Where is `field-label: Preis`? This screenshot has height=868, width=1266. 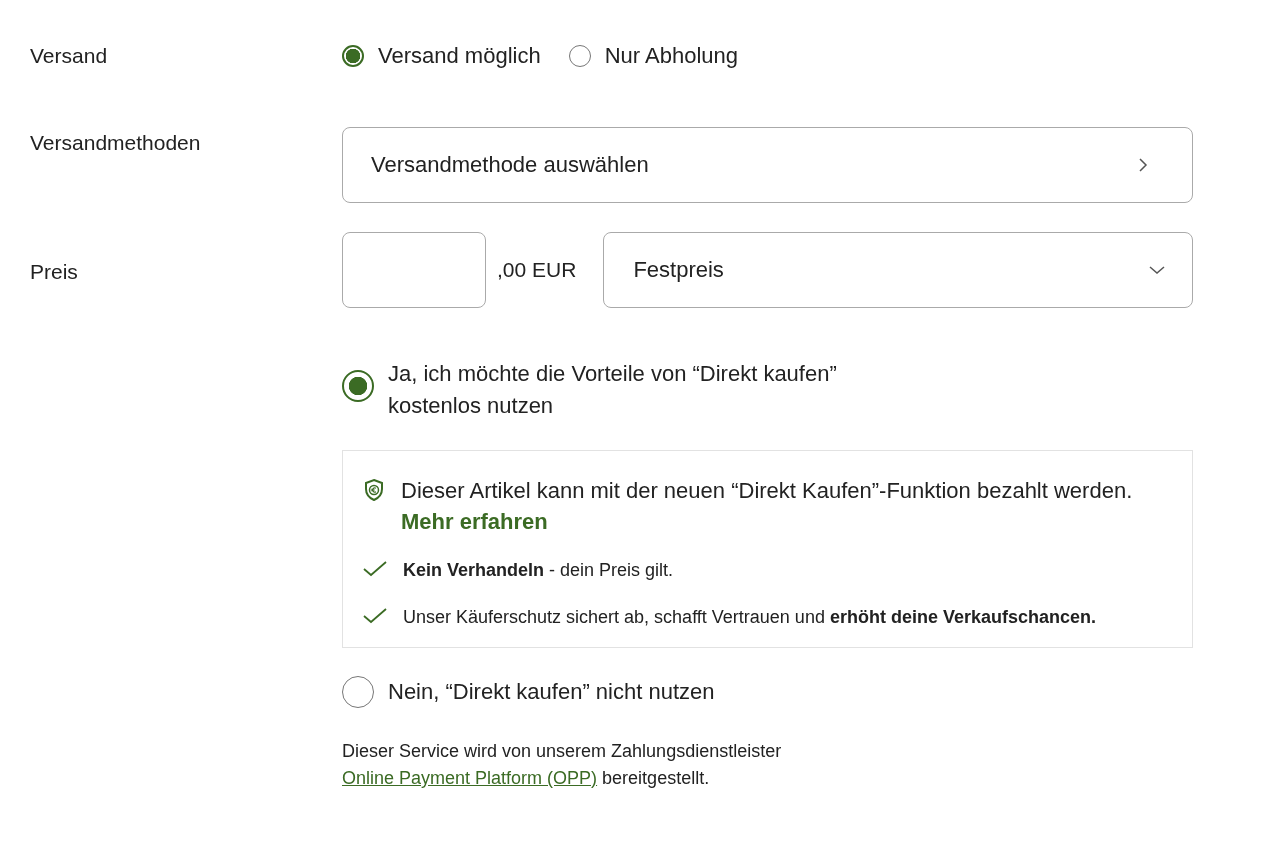 field-label: Preis is located at coordinates (54, 272).